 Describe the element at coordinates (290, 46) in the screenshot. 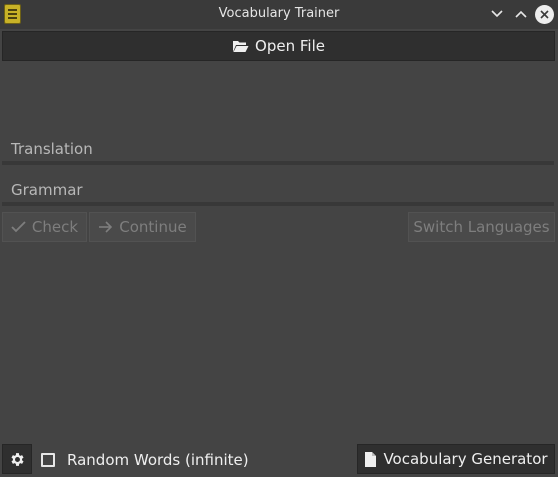

I see `open-file-label: Open File` at that location.